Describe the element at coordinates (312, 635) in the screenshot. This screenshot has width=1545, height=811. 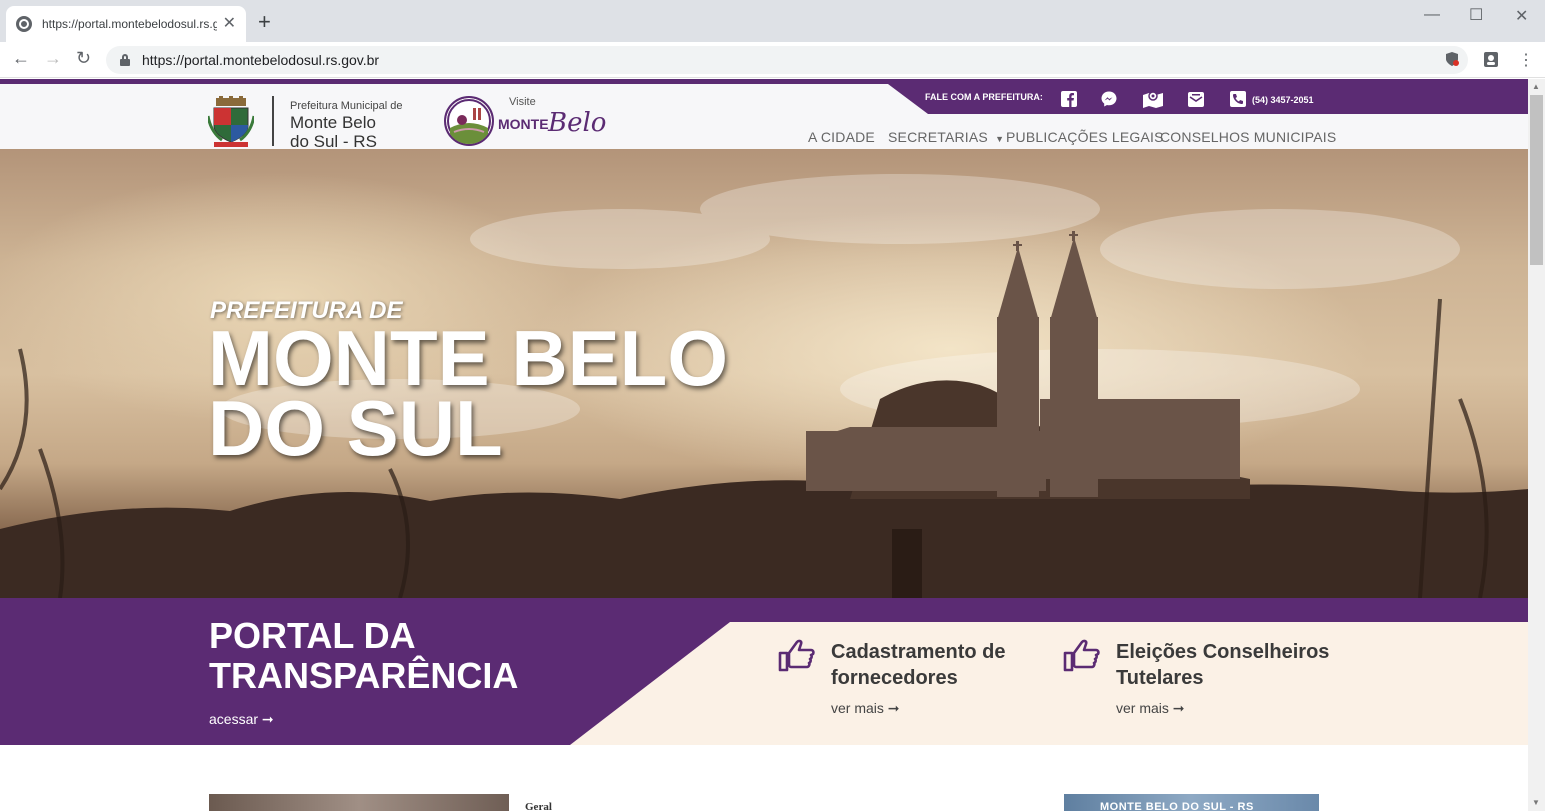
I see `transparency-title-line1: PORTAL DA` at that location.